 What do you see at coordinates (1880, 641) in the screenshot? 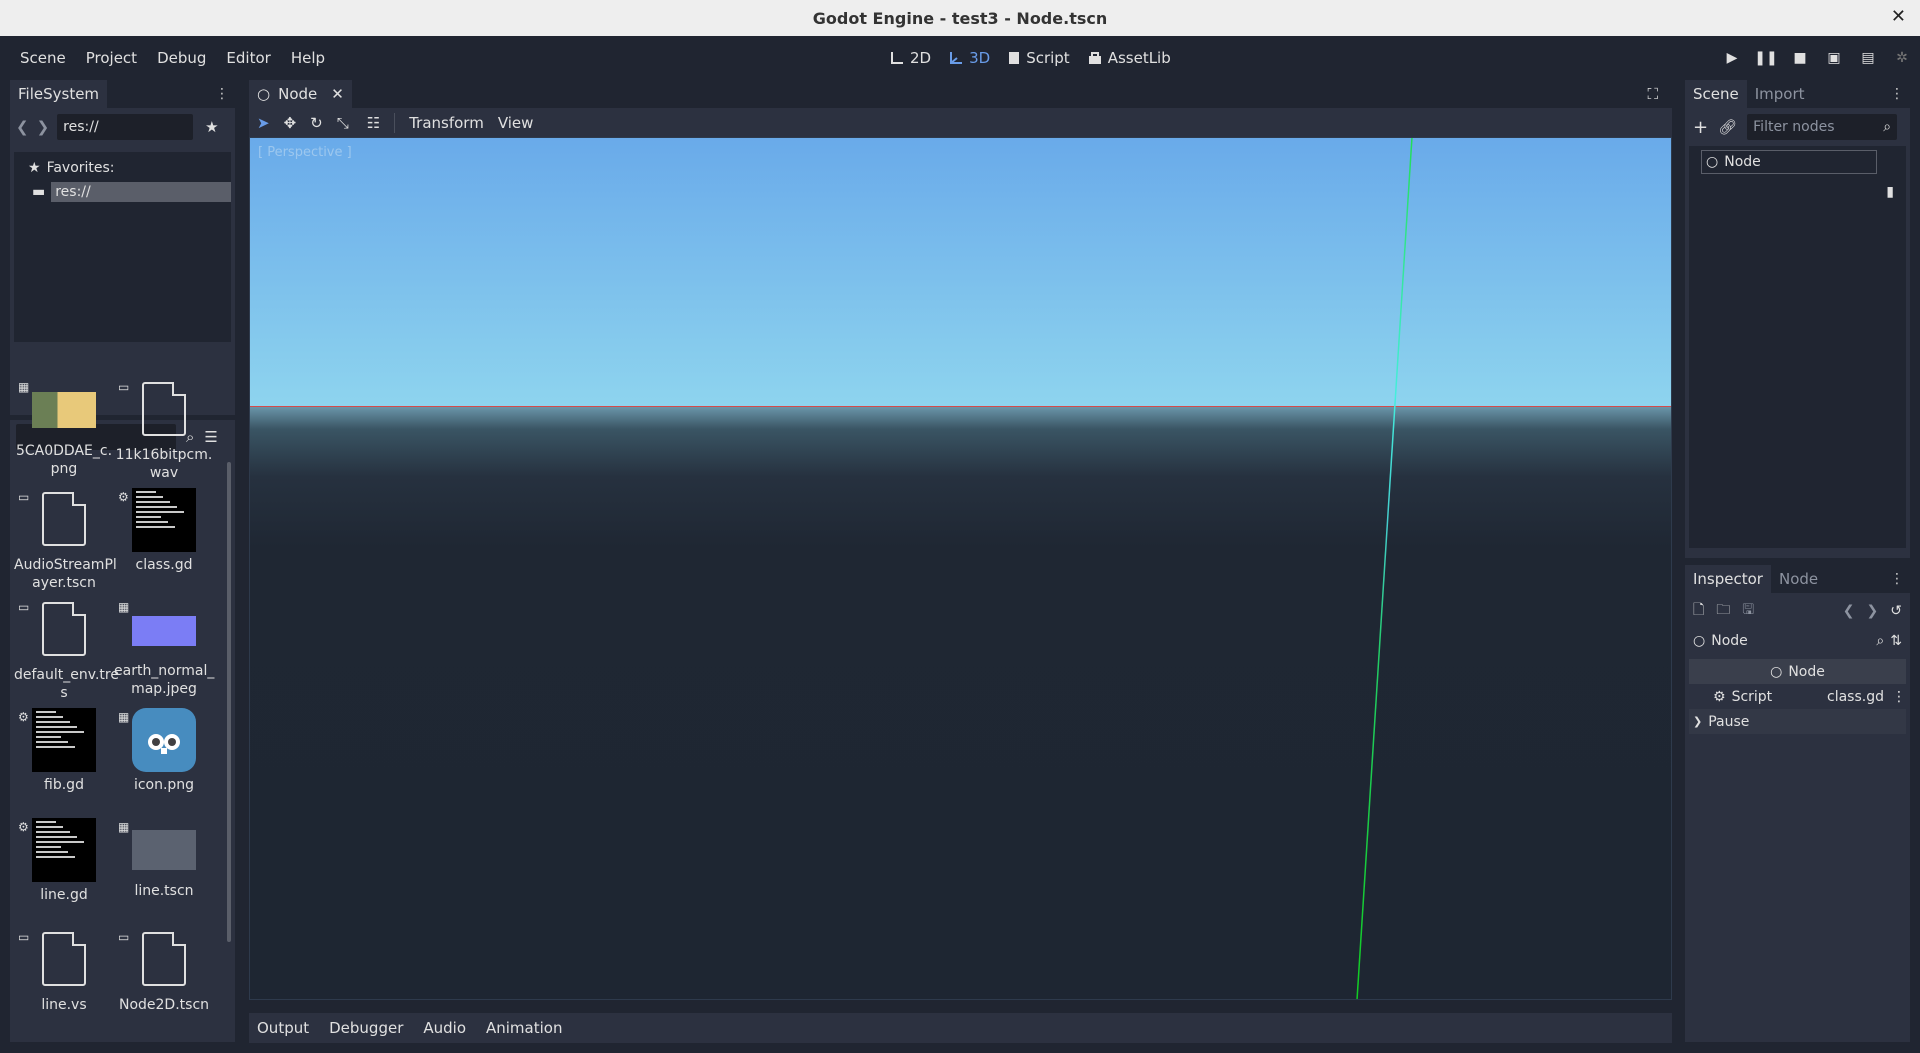
I see `property-search-icon: ⌕` at bounding box center [1880, 641].